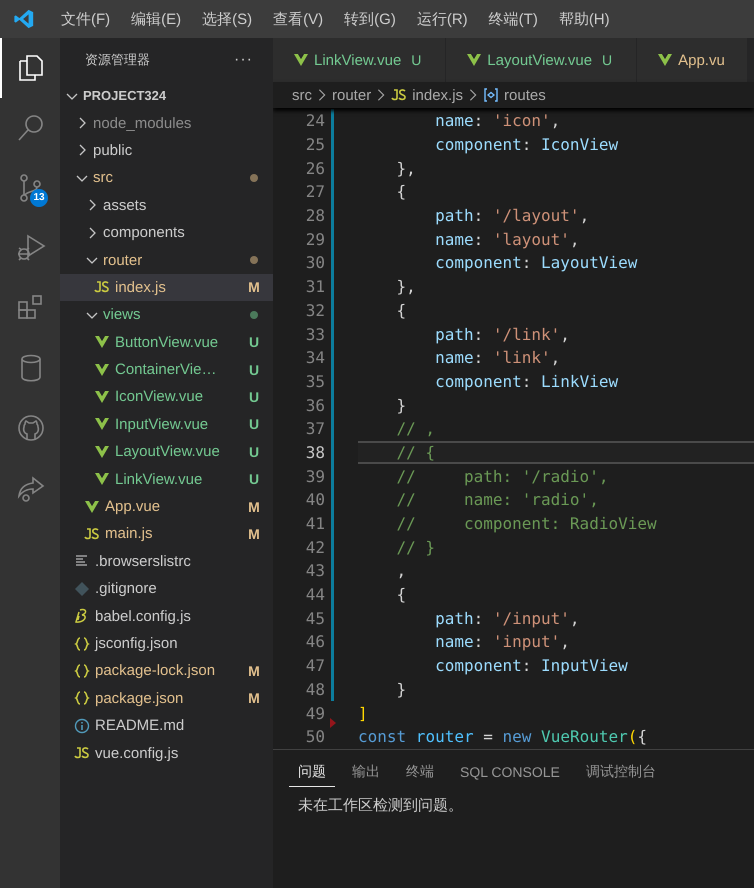 Image resolution: width=754 pixels, height=888 pixels. What do you see at coordinates (531, 666) in the screenshot?
I see `code-line: component: InputView` at bounding box center [531, 666].